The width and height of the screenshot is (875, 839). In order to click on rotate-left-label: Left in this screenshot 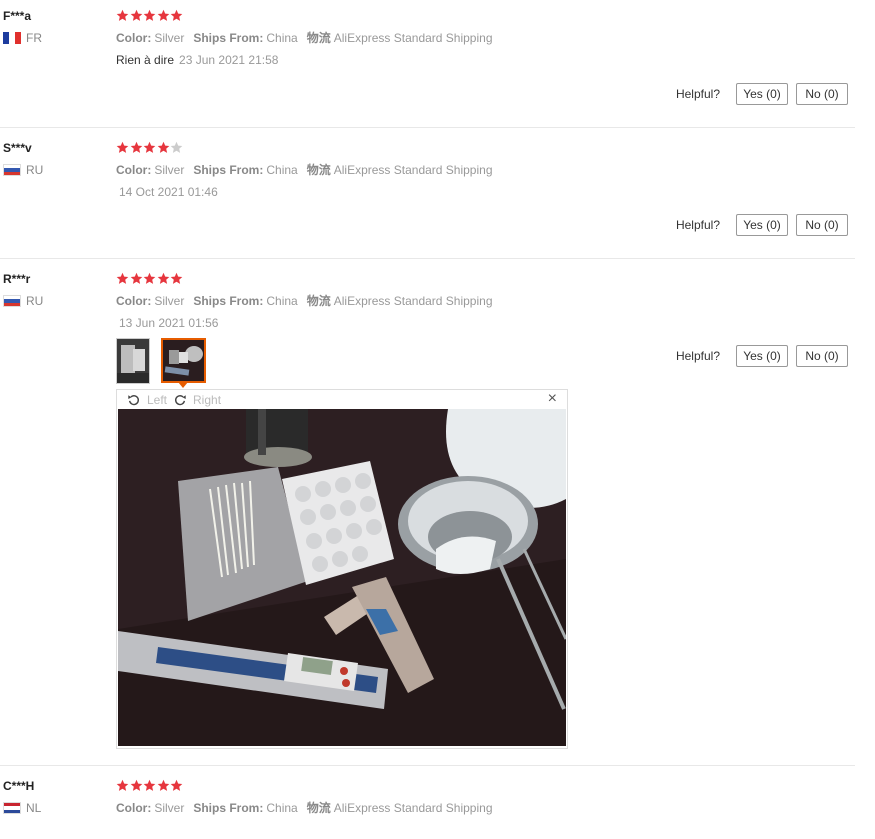, I will do `click(157, 399)`.